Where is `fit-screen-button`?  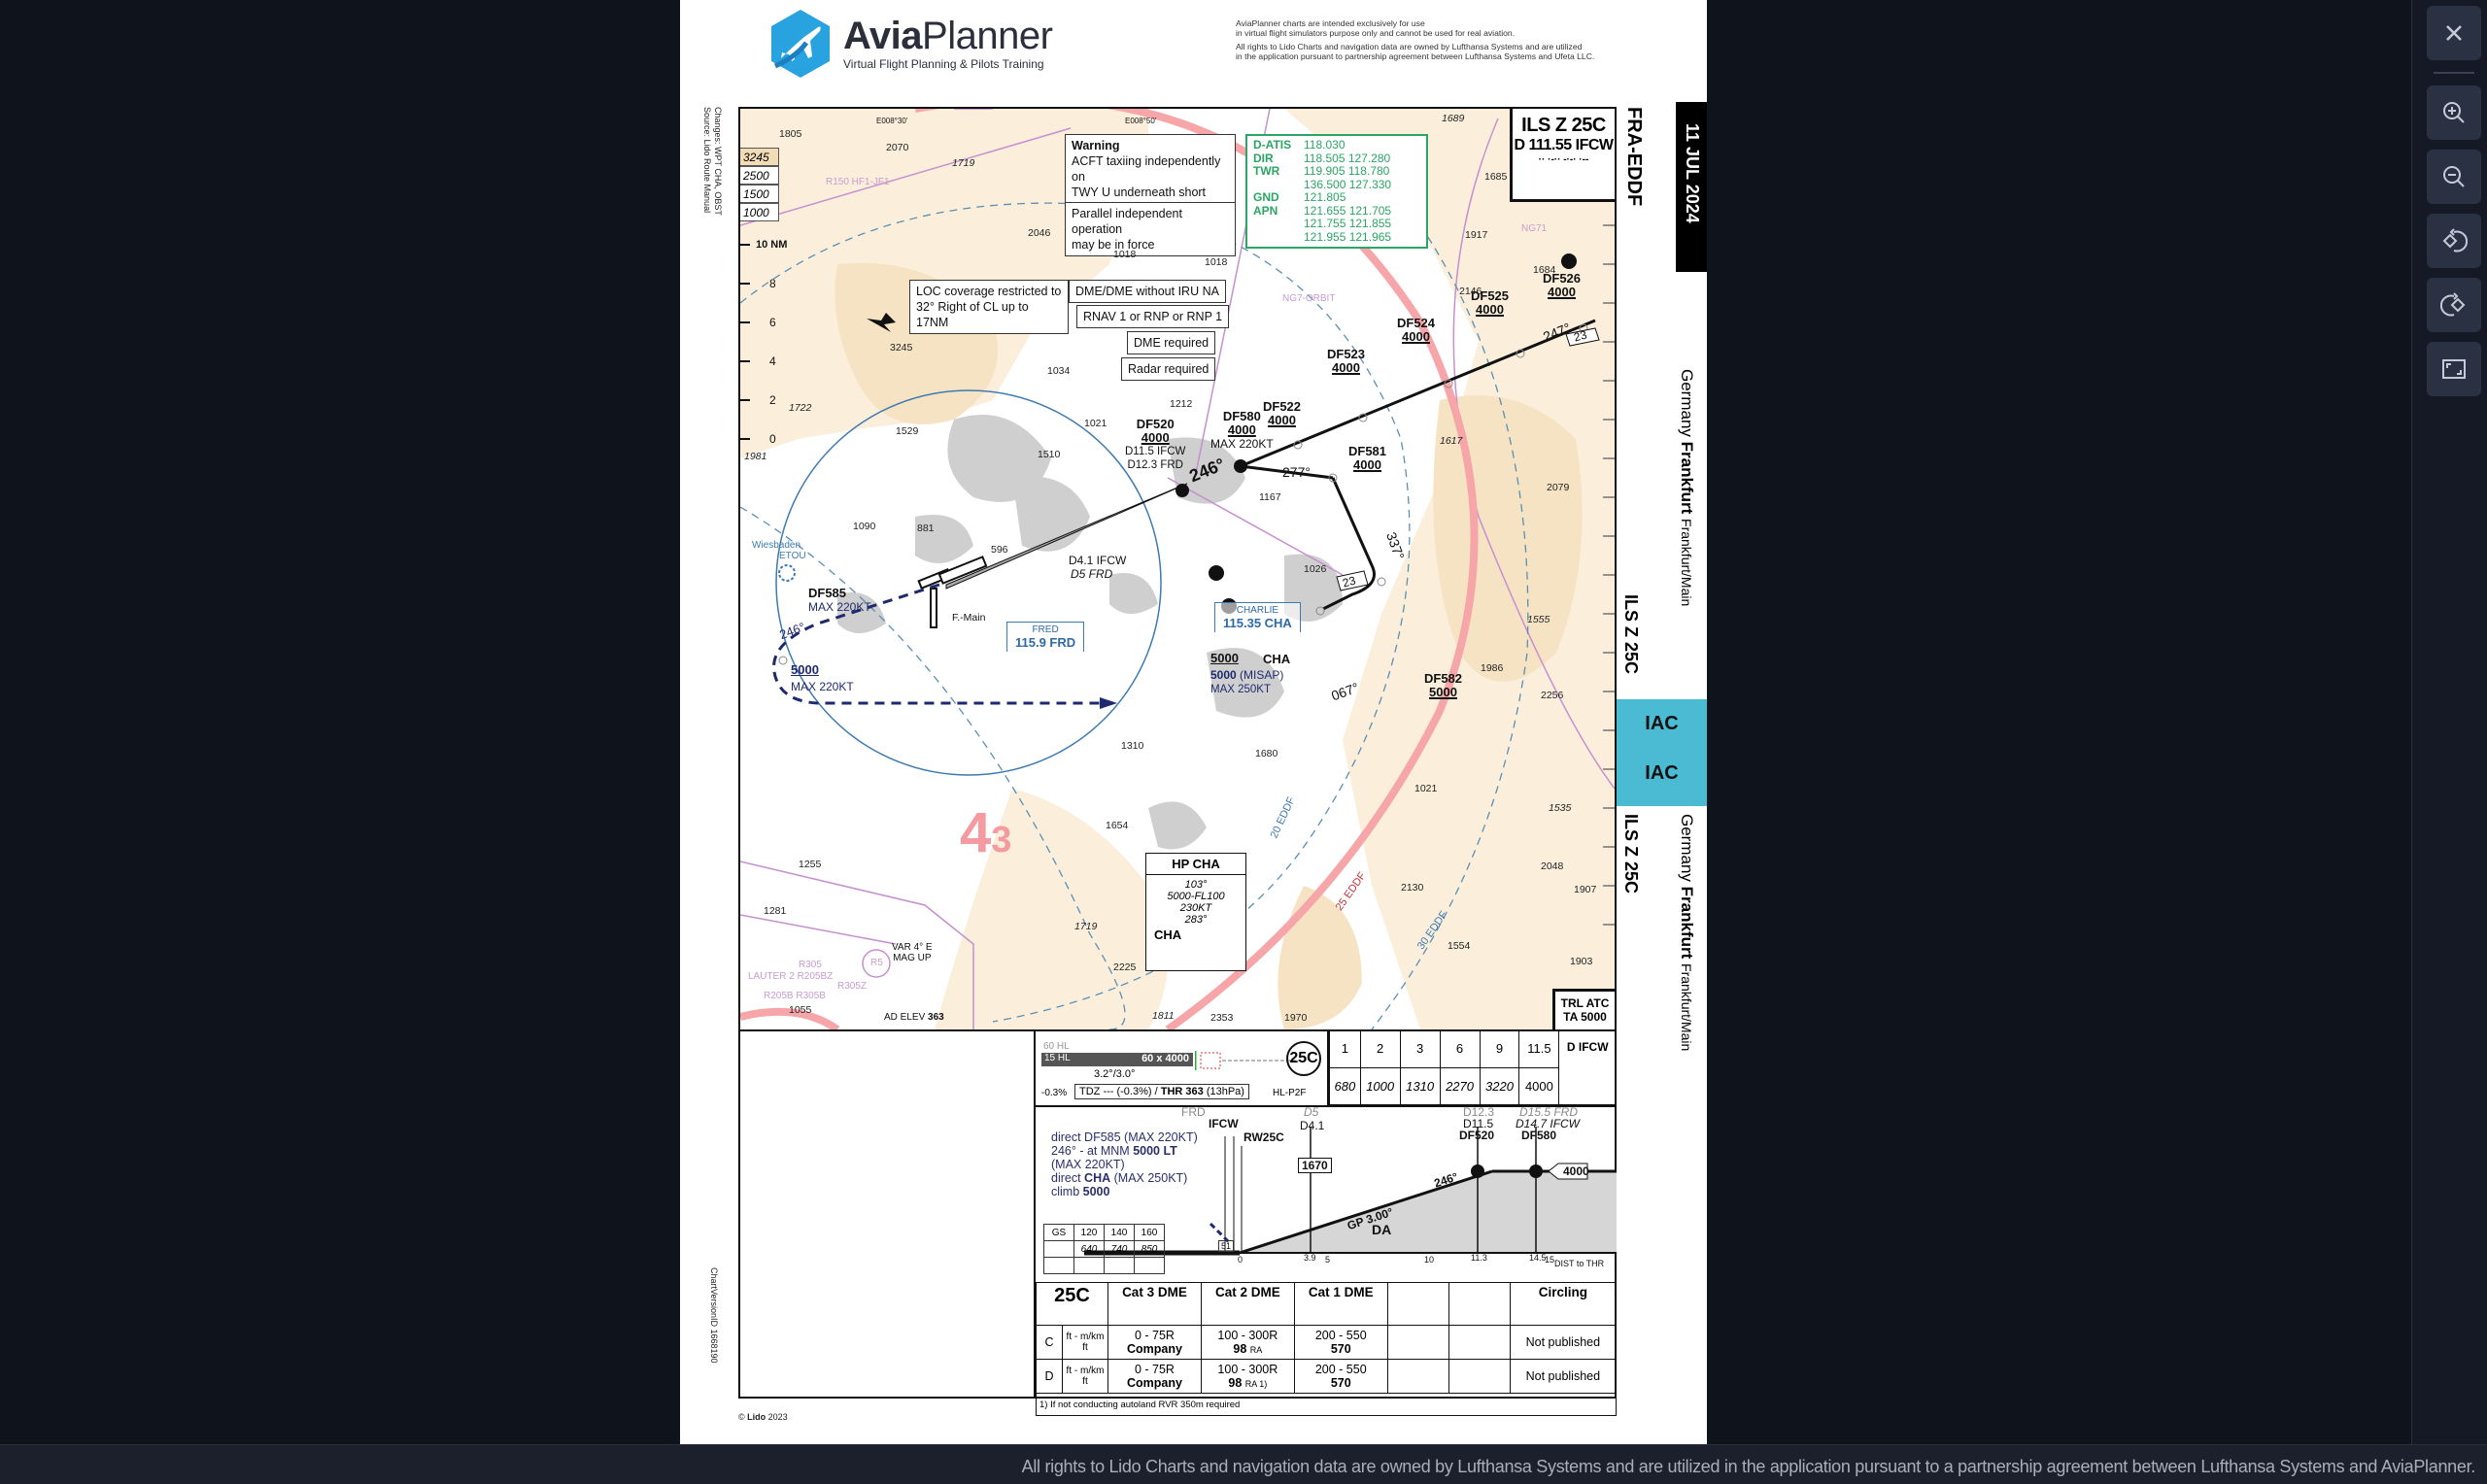 fit-screen-button is located at coordinates (2454, 369).